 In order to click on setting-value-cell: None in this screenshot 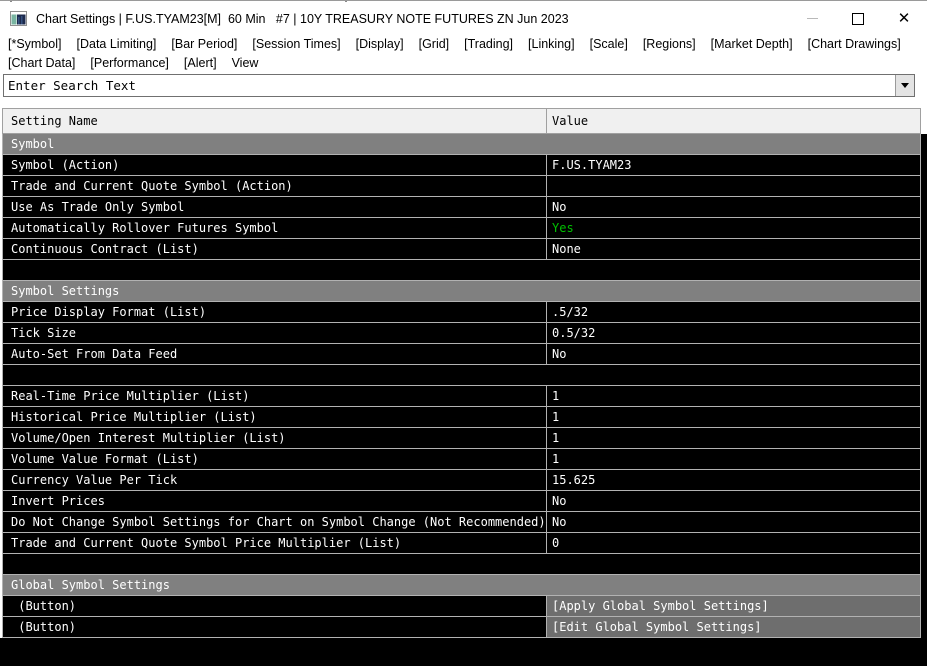, I will do `click(733, 249)`.